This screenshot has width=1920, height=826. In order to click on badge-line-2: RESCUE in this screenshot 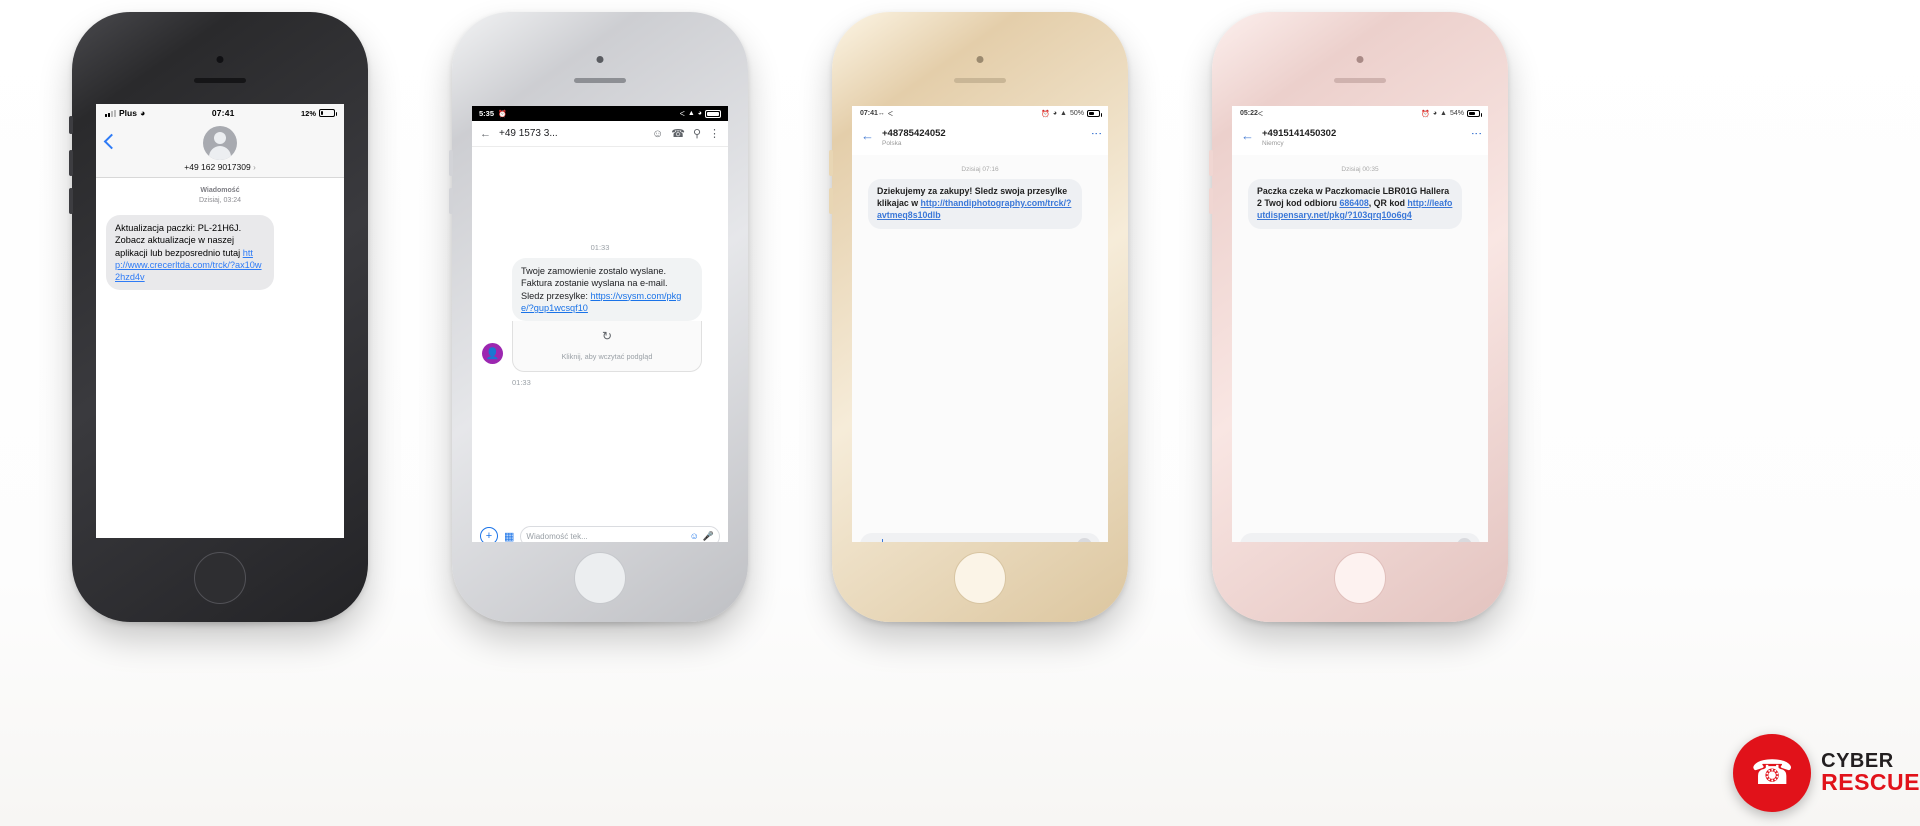, I will do `click(1870, 782)`.